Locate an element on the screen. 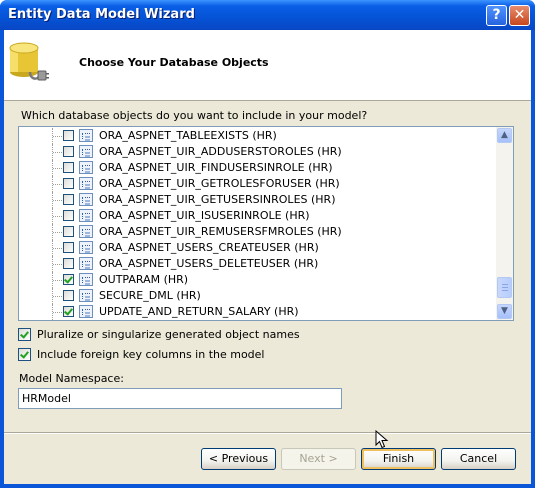 The height and width of the screenshot is (488, 535). next-button: Next > is located at coordinates (318, 459).